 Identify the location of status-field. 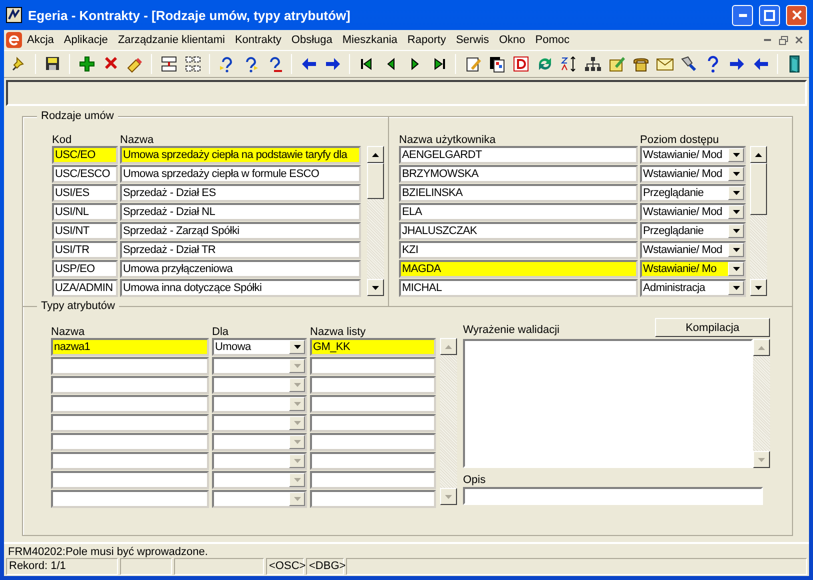
(146, 566).